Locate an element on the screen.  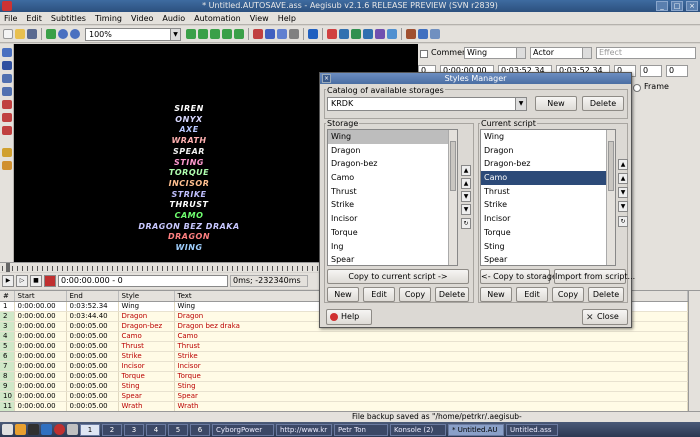
fonts-collector-icon is located at coordinates (294, 34).